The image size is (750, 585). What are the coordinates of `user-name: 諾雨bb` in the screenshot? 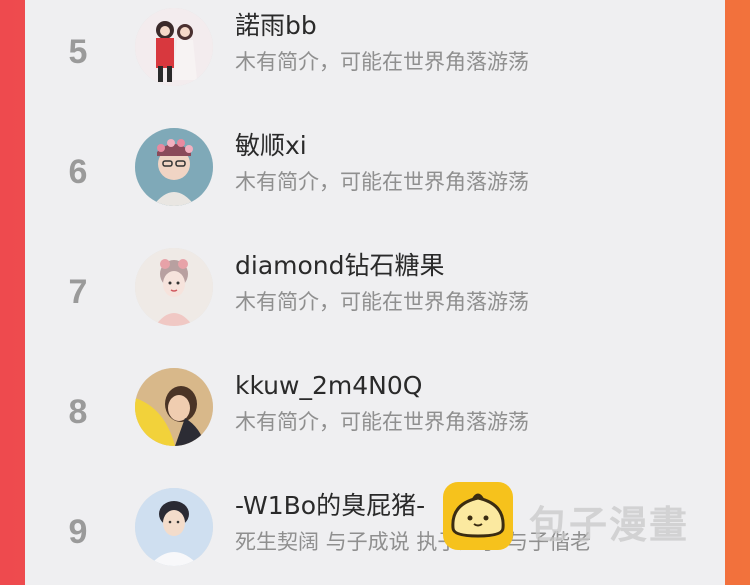 It's located at (276, 26).